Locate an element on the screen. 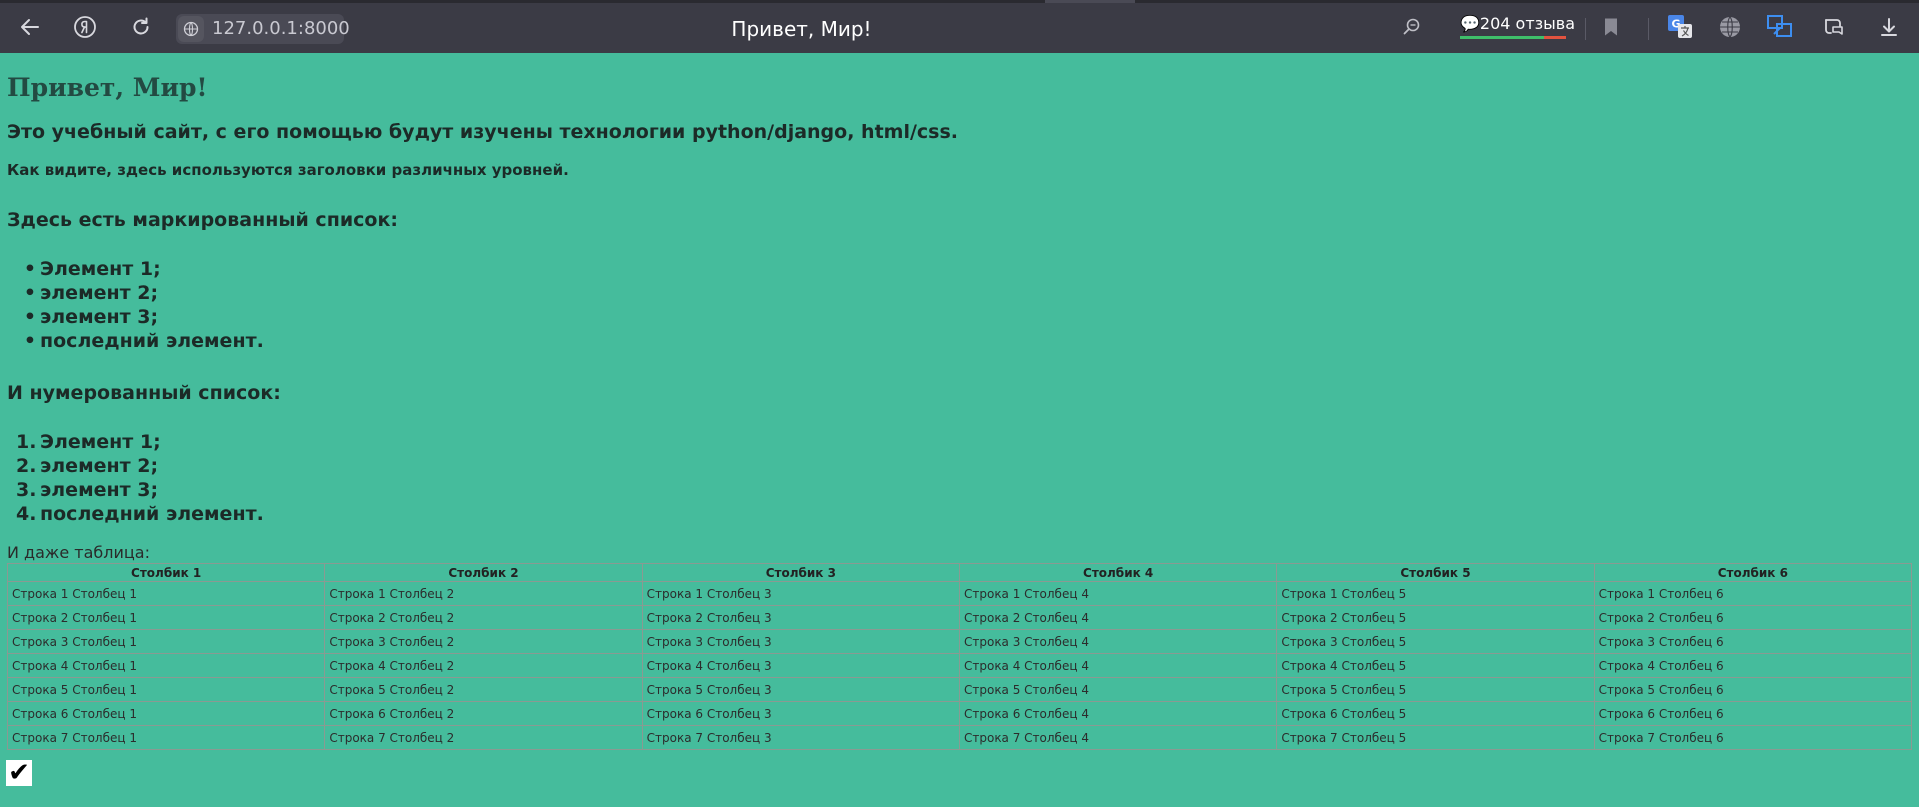 This screenshot has height=807, width=1919. table-cell: Строка 6 Столбец 6 is located at coordinates (1753, 713).